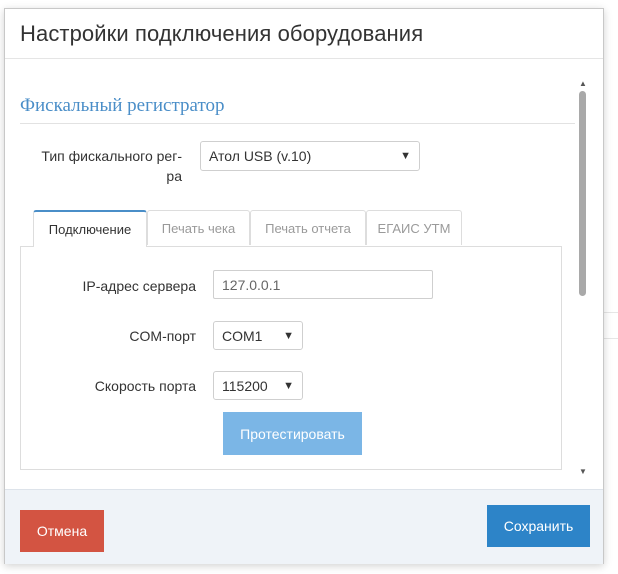  I want to click on body-scrollbar: ▲ ▼, so click(583, 274).